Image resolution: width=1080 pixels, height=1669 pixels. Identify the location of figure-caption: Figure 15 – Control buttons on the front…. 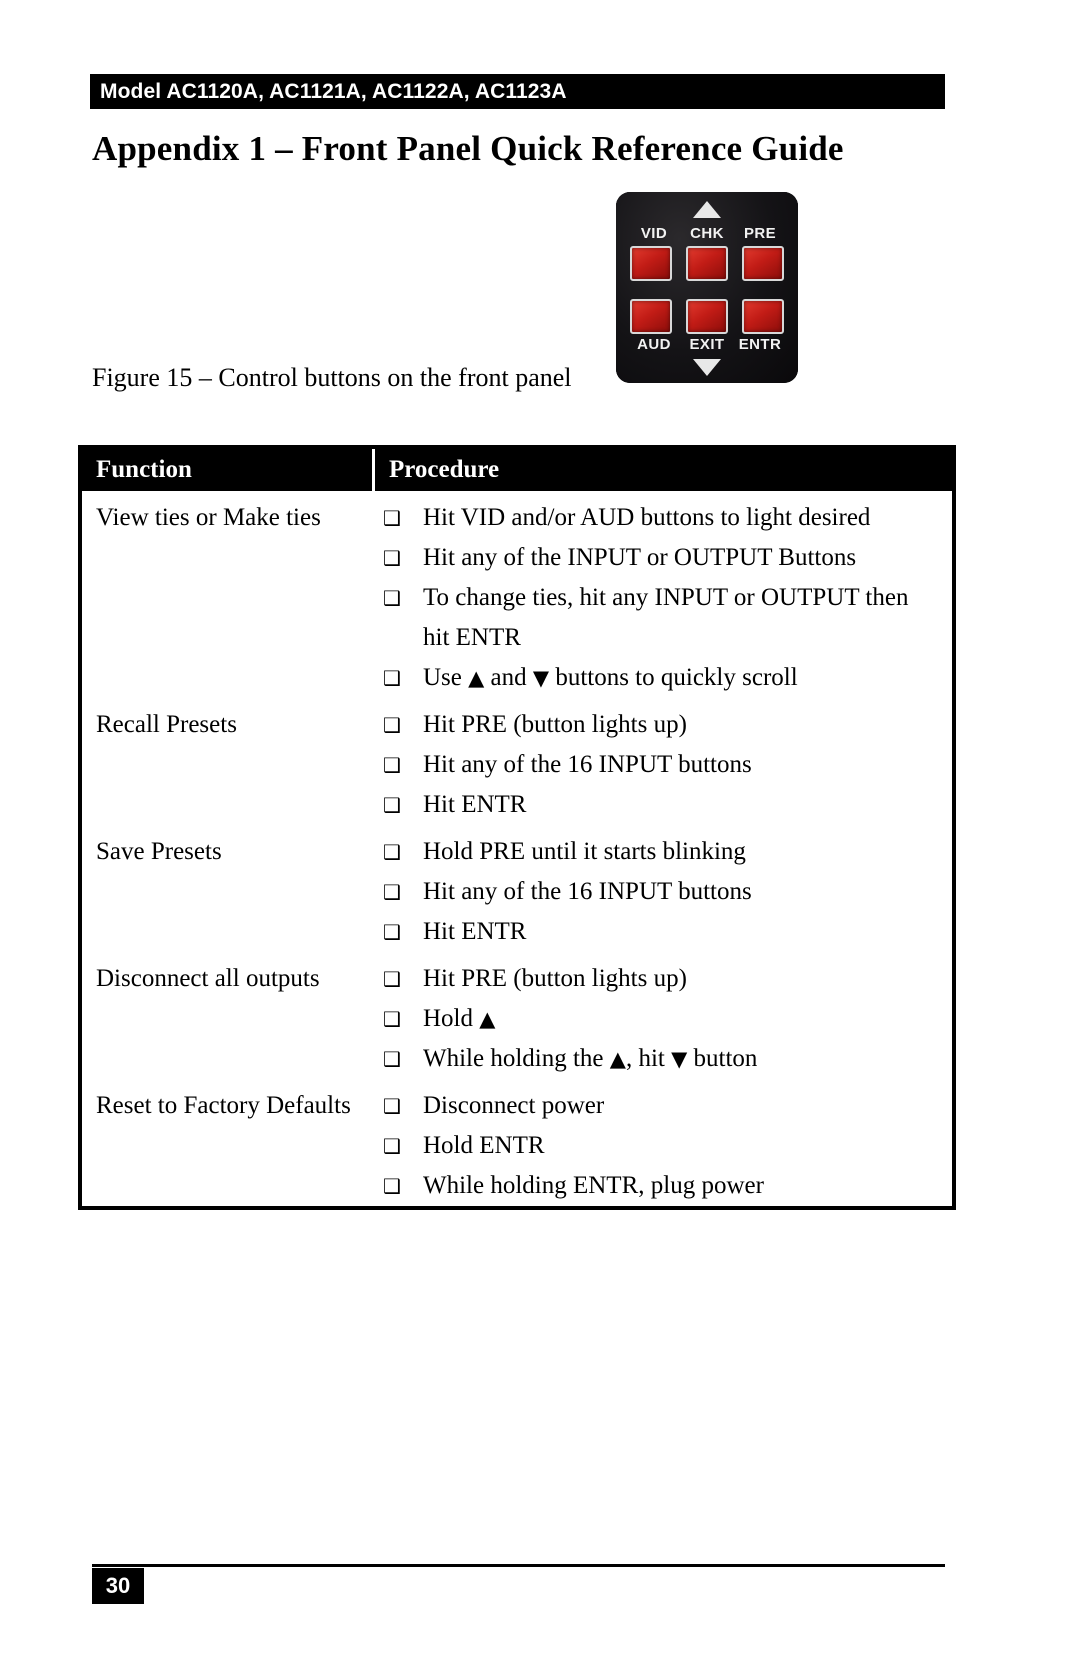
(332, 377).